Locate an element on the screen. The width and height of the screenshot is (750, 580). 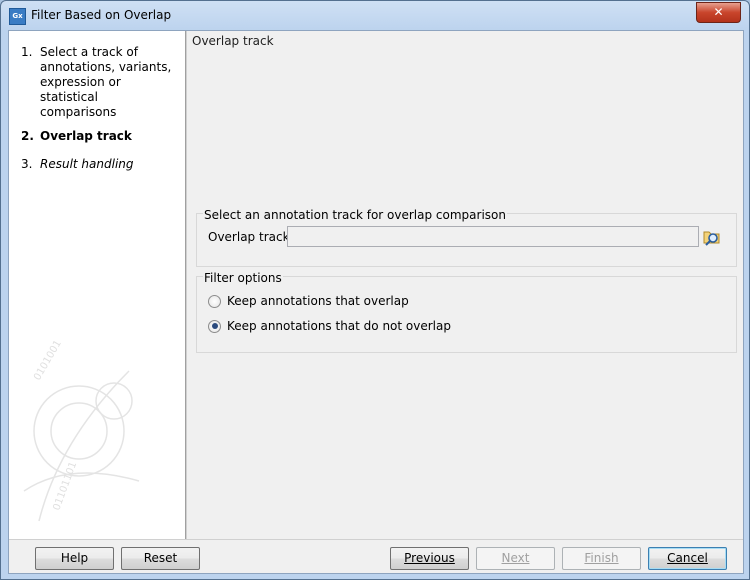
radio-keep-non-overlap: Keep annotations that do not overlap is located at coordinates (329, 326).